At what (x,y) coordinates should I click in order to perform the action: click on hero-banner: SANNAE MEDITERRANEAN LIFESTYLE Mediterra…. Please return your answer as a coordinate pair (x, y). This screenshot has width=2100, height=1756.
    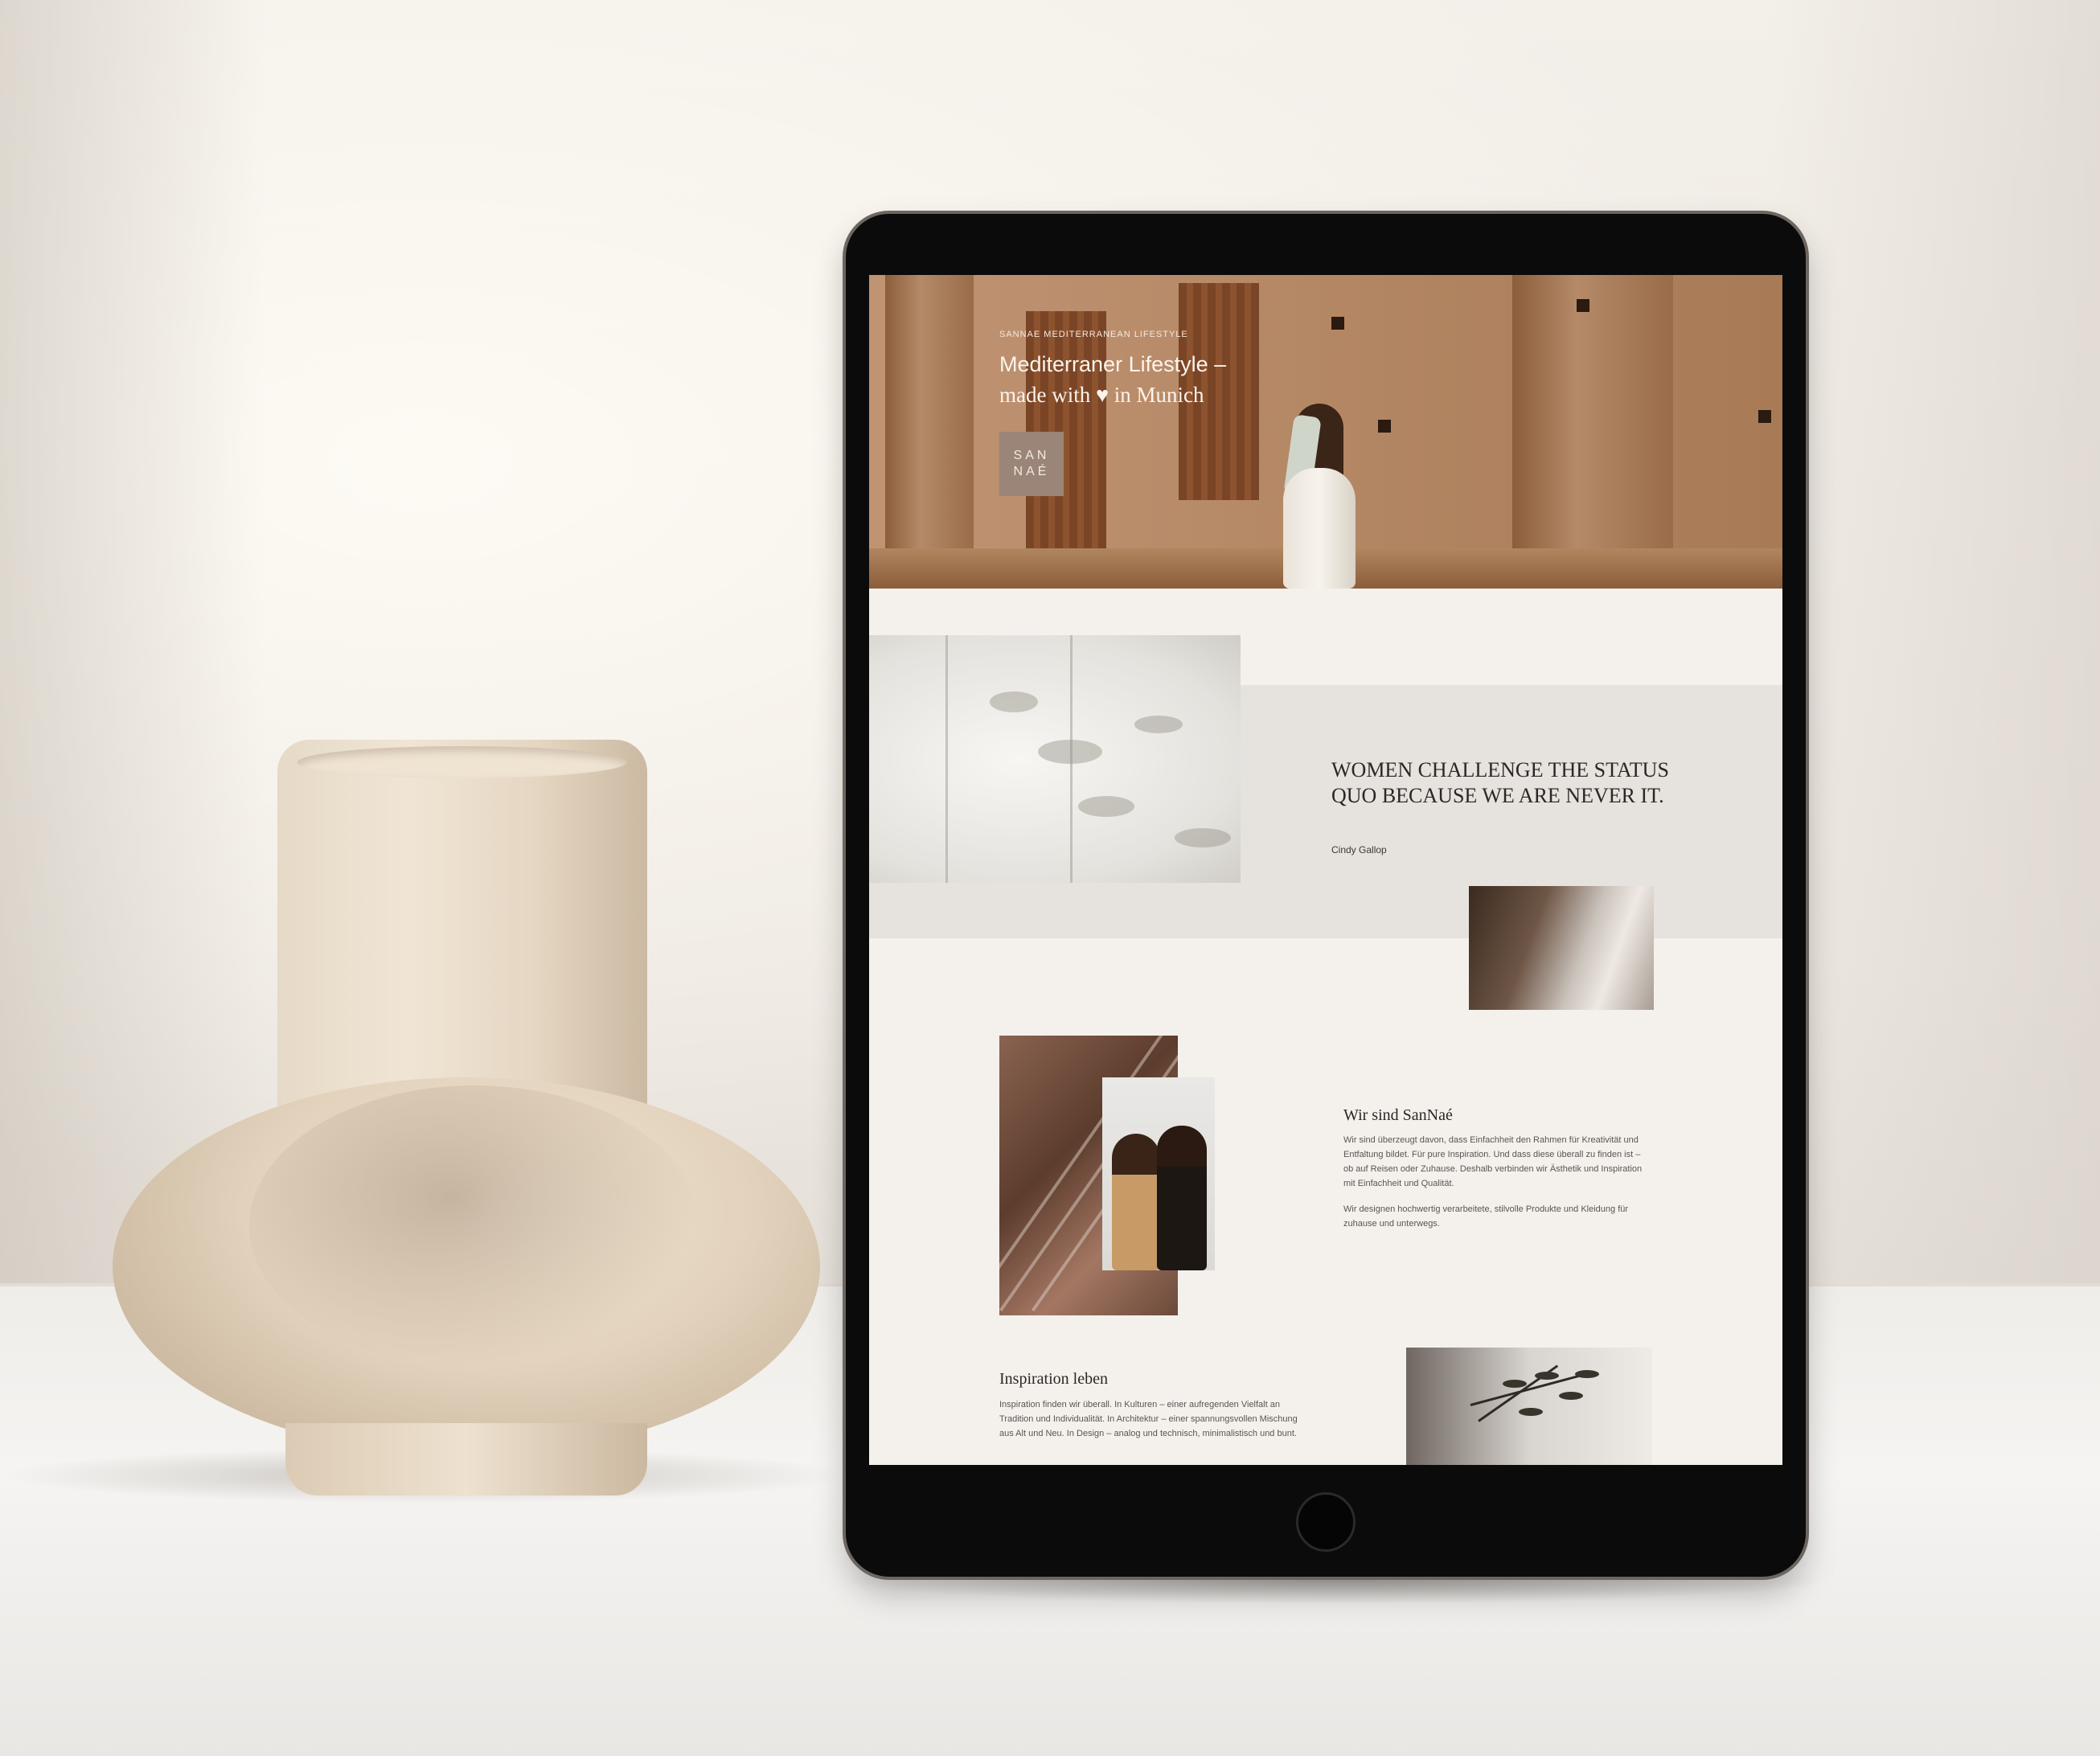
    Looking at the image, I should click on (1326, 432).